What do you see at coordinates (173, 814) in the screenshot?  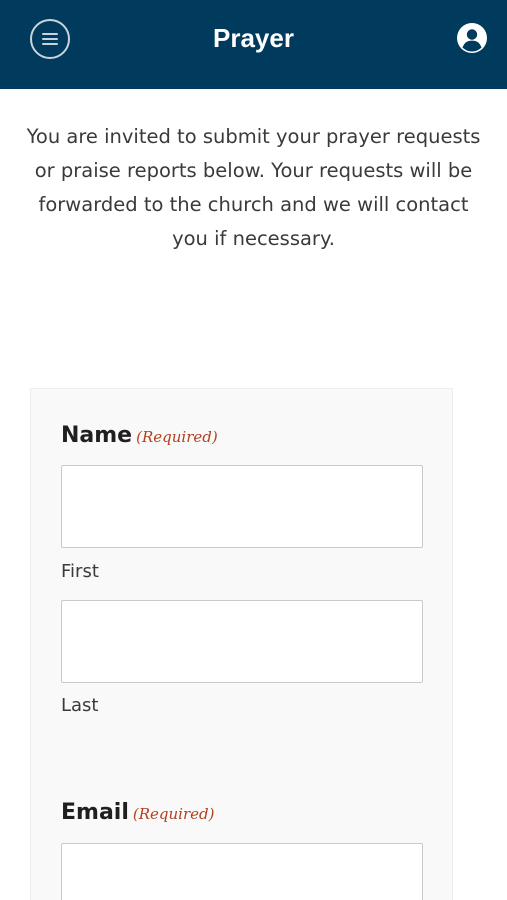 I see `email-required-note: (Required)` at bounding box center [173, 814].